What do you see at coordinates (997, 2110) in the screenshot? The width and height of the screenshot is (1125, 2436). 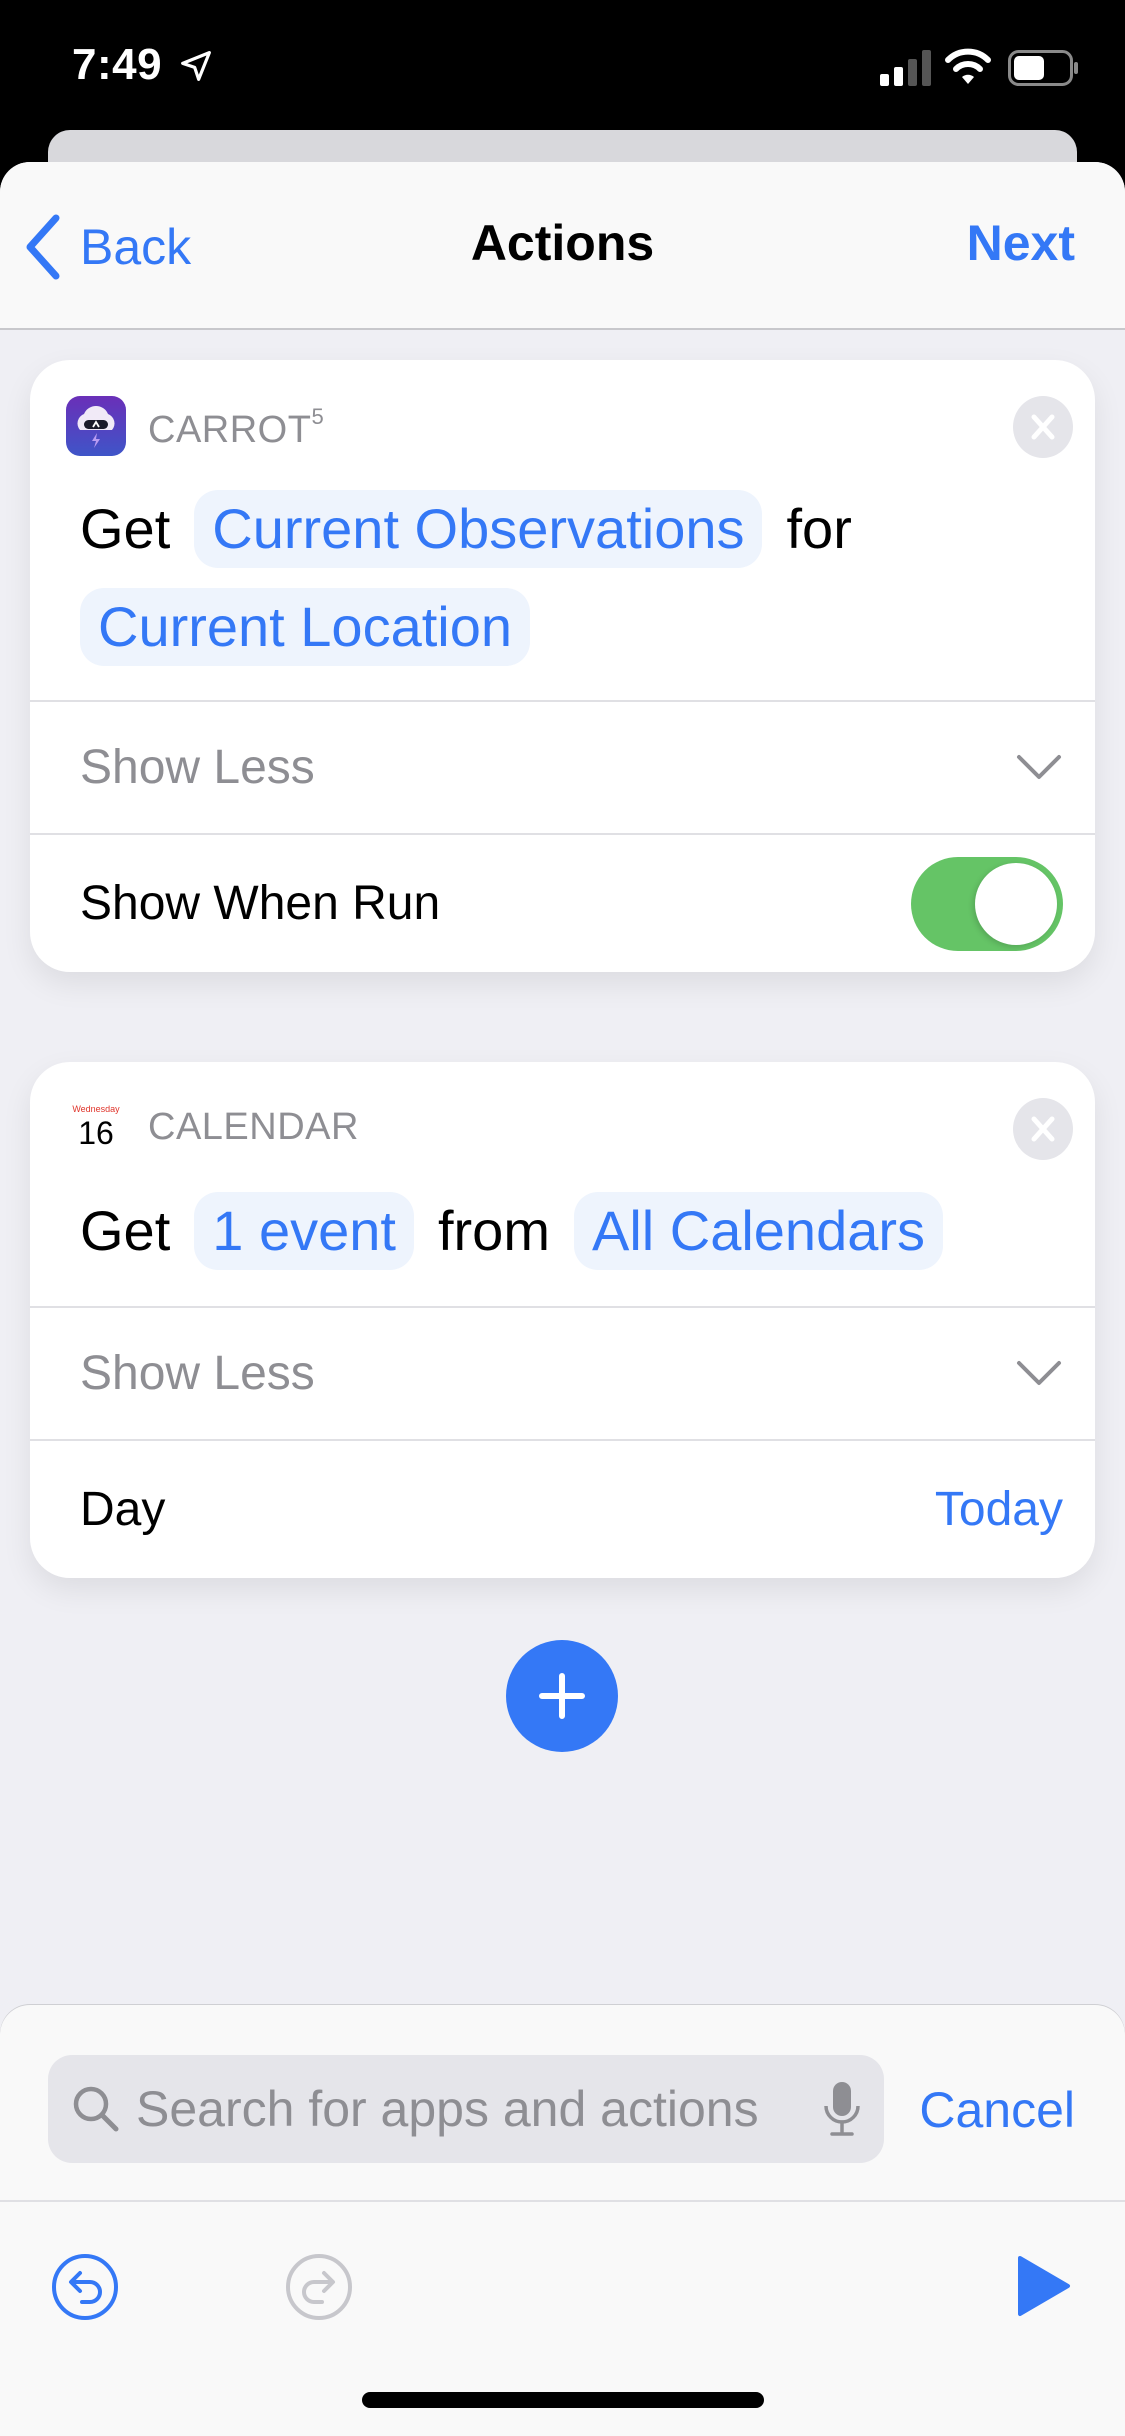 I see `cancel-button: Cancel` at bounding box center [997, 2110].